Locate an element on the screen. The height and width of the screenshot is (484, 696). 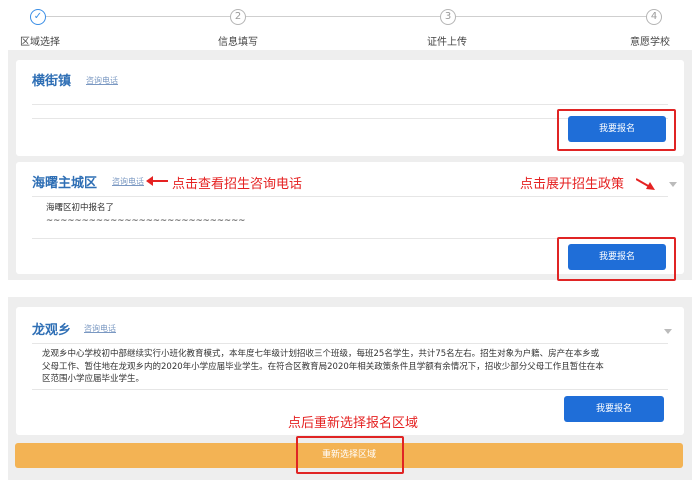
region-title: 海曙主城区 is located at coordinates (65, 183).